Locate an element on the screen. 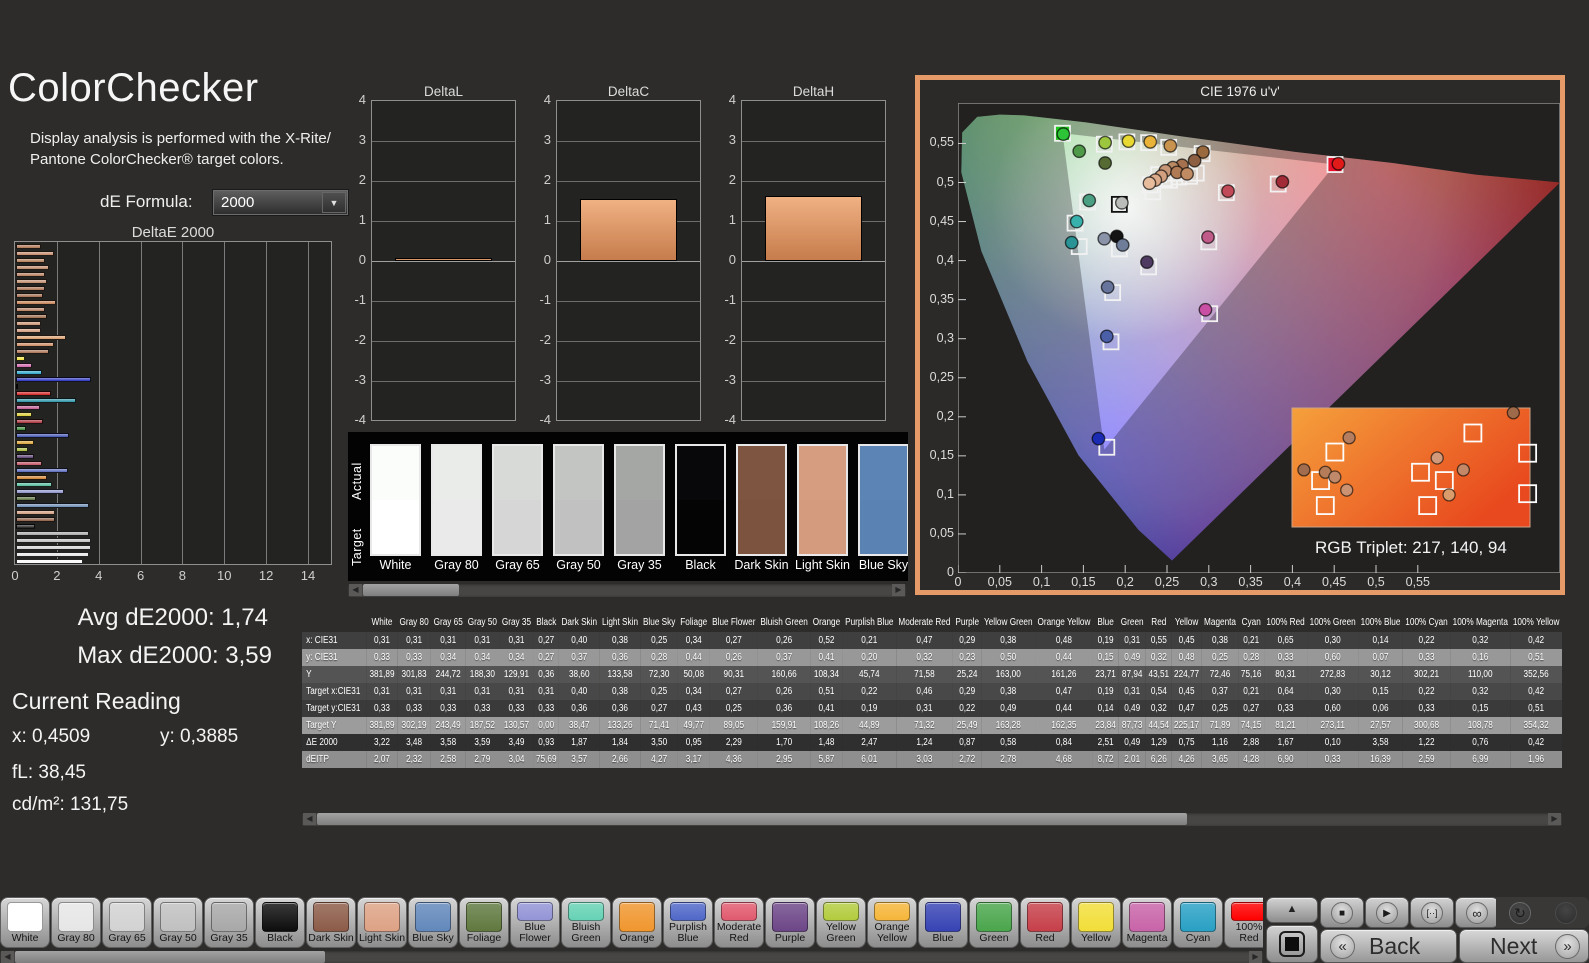 The height and width of the screenshot is (963, 1589). viewer-scrollbar-thumb is located at coordinates (411, 590).